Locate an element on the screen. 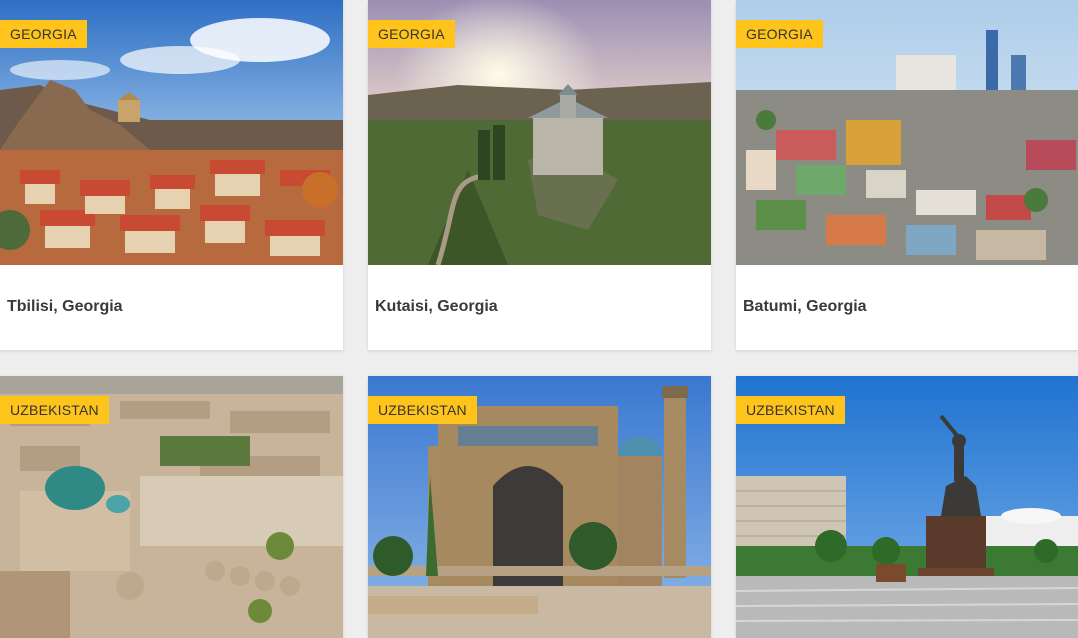 This screenshot has height=638, width=1078. destination-card-tashkent: UZBEKISTAN is located at coordinates (907, 507).